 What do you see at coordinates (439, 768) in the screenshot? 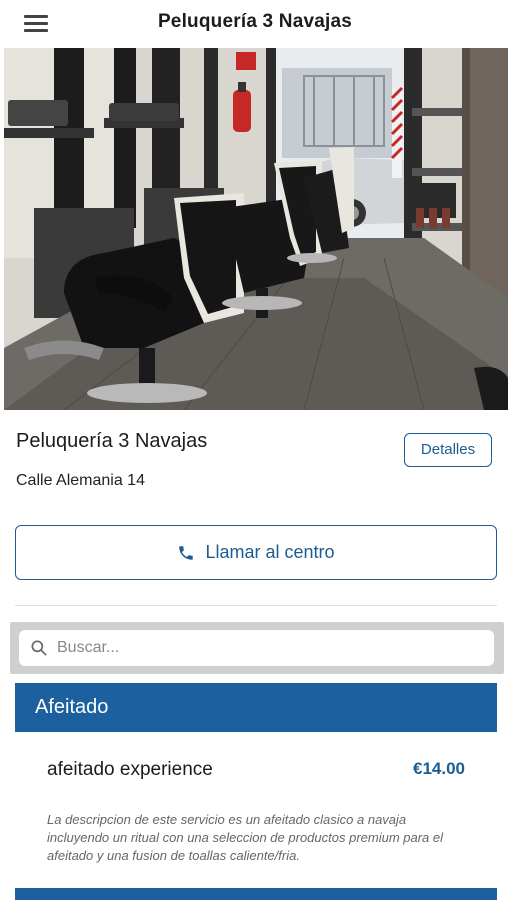
I see `service-price: €14.00` at bounding box center [439, 768].